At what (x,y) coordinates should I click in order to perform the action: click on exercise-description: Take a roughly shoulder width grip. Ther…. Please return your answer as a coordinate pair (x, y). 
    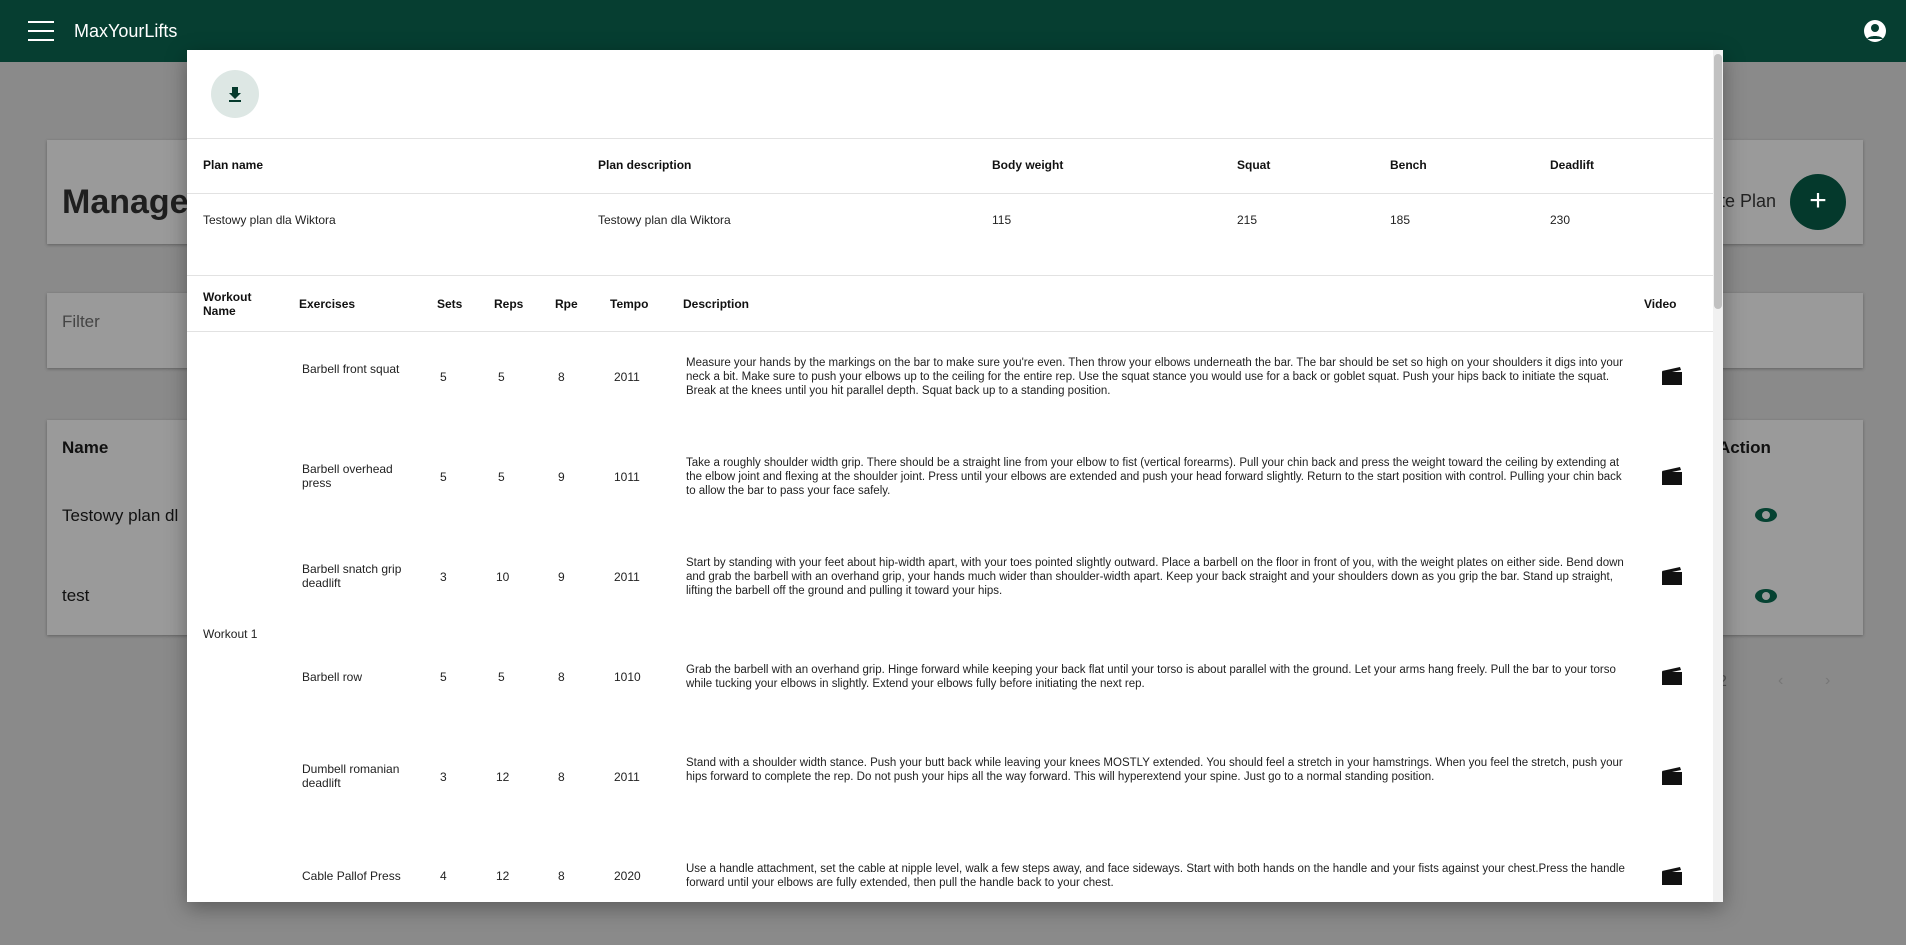
    Looking at the image, I should click on (1154, 477).